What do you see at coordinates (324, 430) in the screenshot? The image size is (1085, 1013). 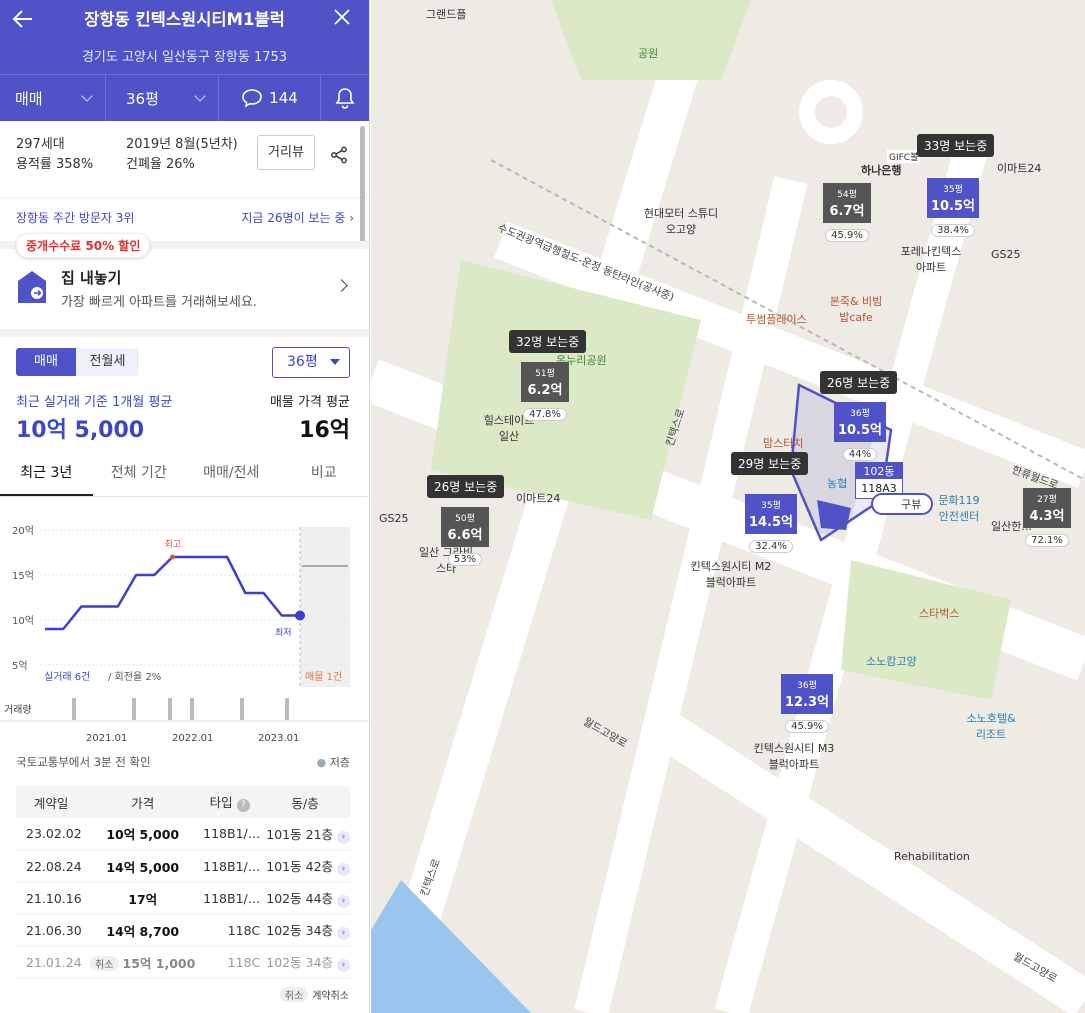 I see `listing-price-value: 16억` at bounding box center [324, 430].